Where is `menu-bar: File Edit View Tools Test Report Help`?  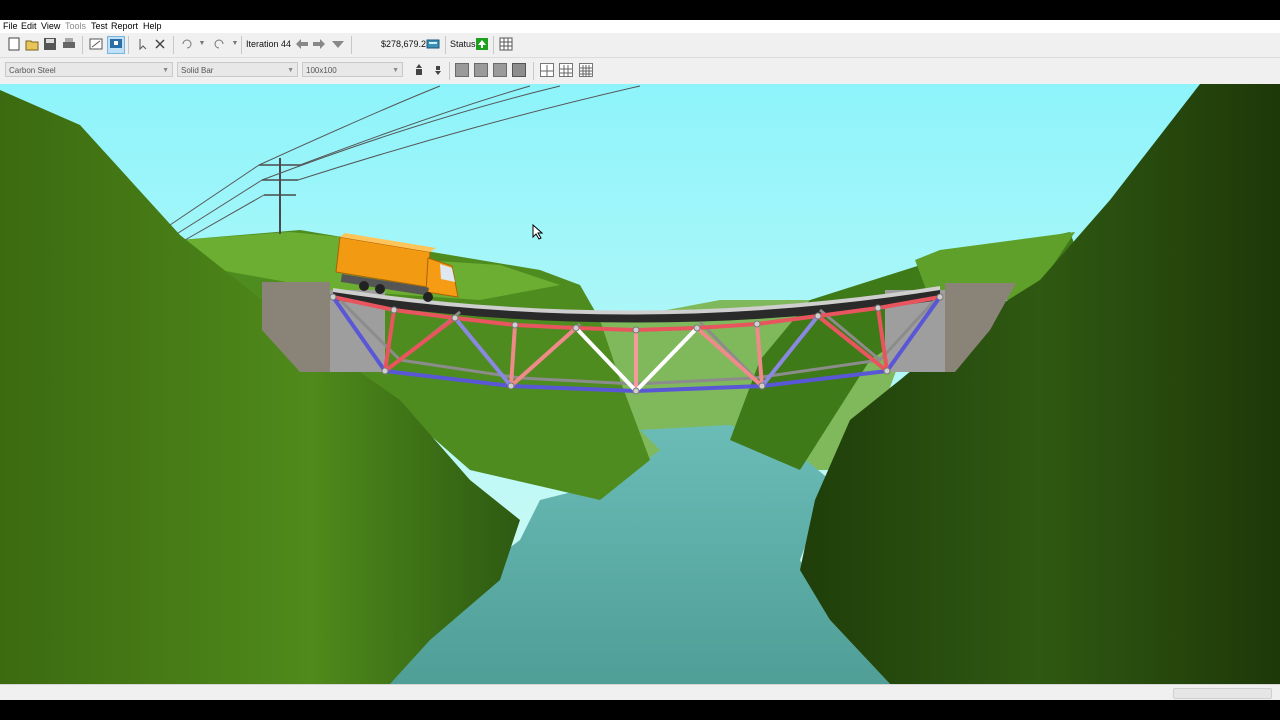 menu-bar: File Edit View Tools Test Report Help is located at coordinates (640, 26).